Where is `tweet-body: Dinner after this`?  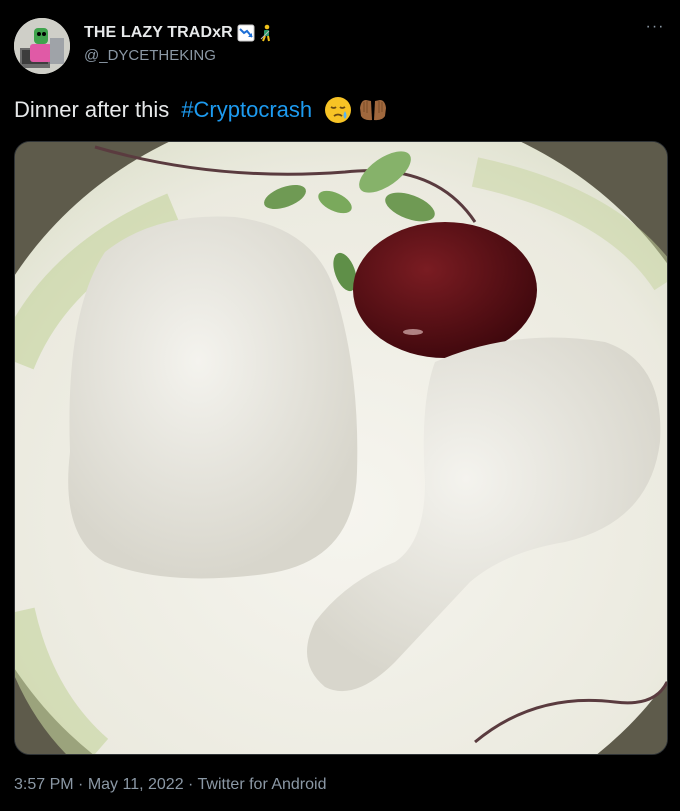 tweet-body: Dinner after this is located at coordinates (92, 109).